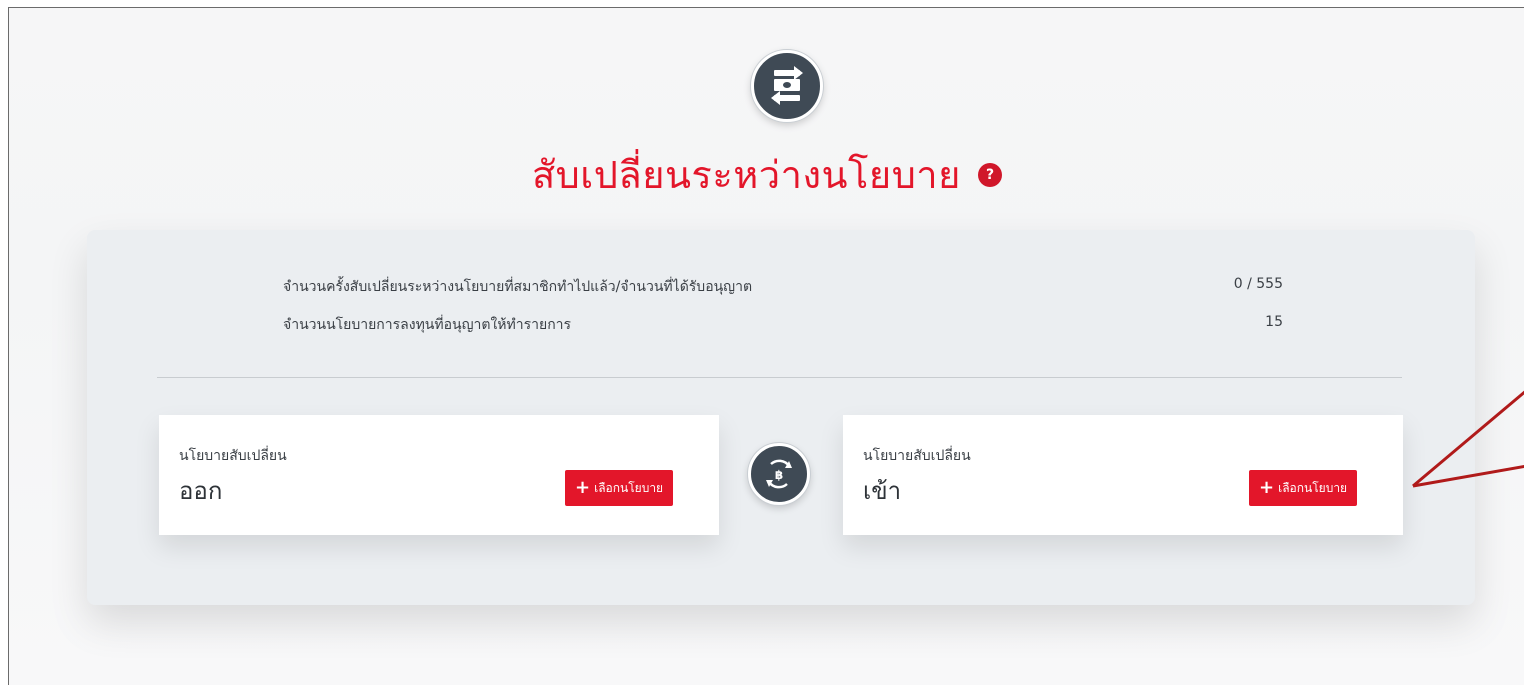 The image size is (1524, 685). What do you see at coordinates (1274, 322) in the screenshot?
I see `stat-value: 15` at bounding box center [1274, 322].